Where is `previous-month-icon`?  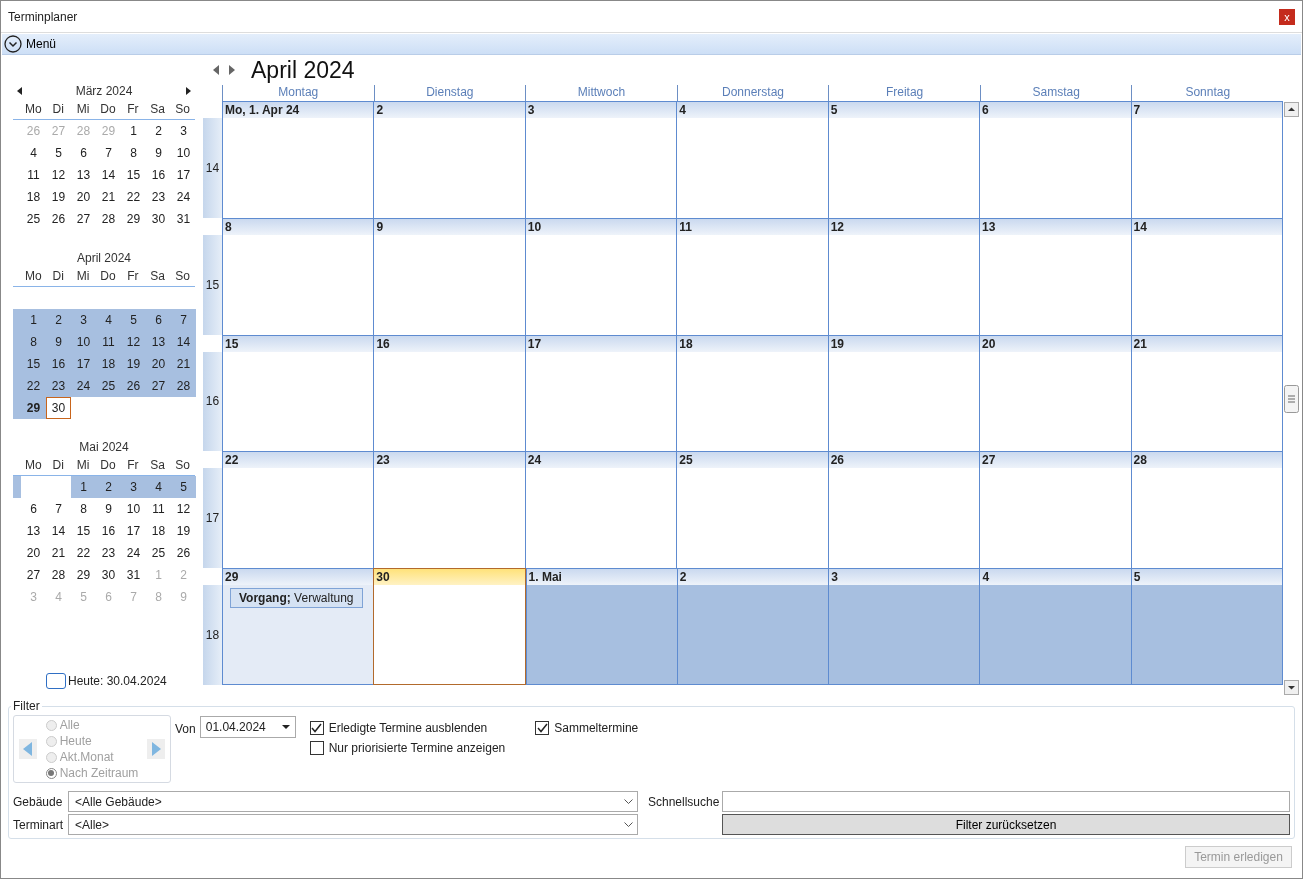
previous-month-icon is located at coordinates (20, 91).